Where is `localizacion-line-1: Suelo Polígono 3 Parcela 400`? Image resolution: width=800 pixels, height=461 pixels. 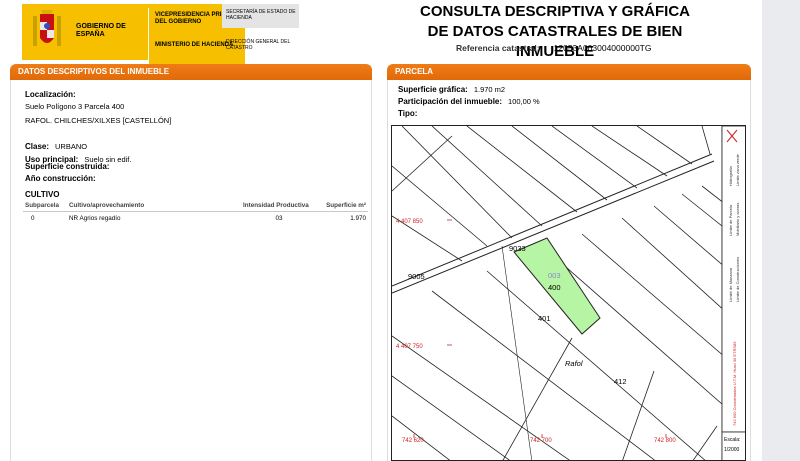 localizacion-line-1: Suelo Polígono 3 Parcela 400 is located at coordinates (75, 106).